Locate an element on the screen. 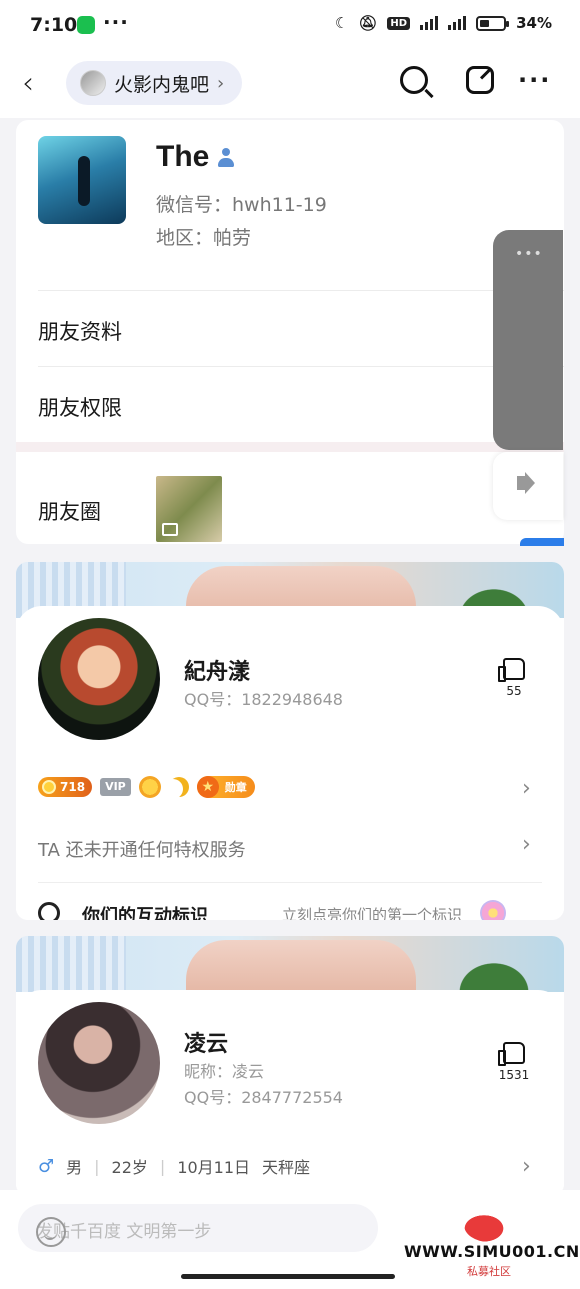 This screenshot has height=1289, width=580. zodiac: 天秤座 is located at coordinates (286, 1167).